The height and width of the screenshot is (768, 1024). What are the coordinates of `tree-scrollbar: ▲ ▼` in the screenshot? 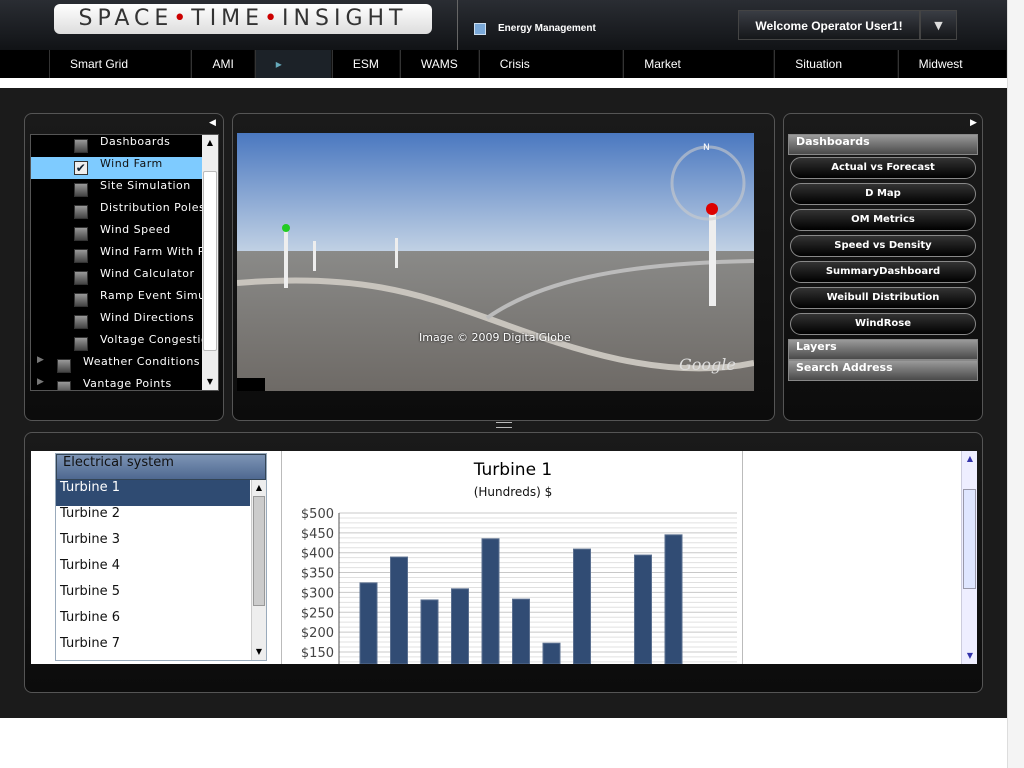 It's located at (210, 262).